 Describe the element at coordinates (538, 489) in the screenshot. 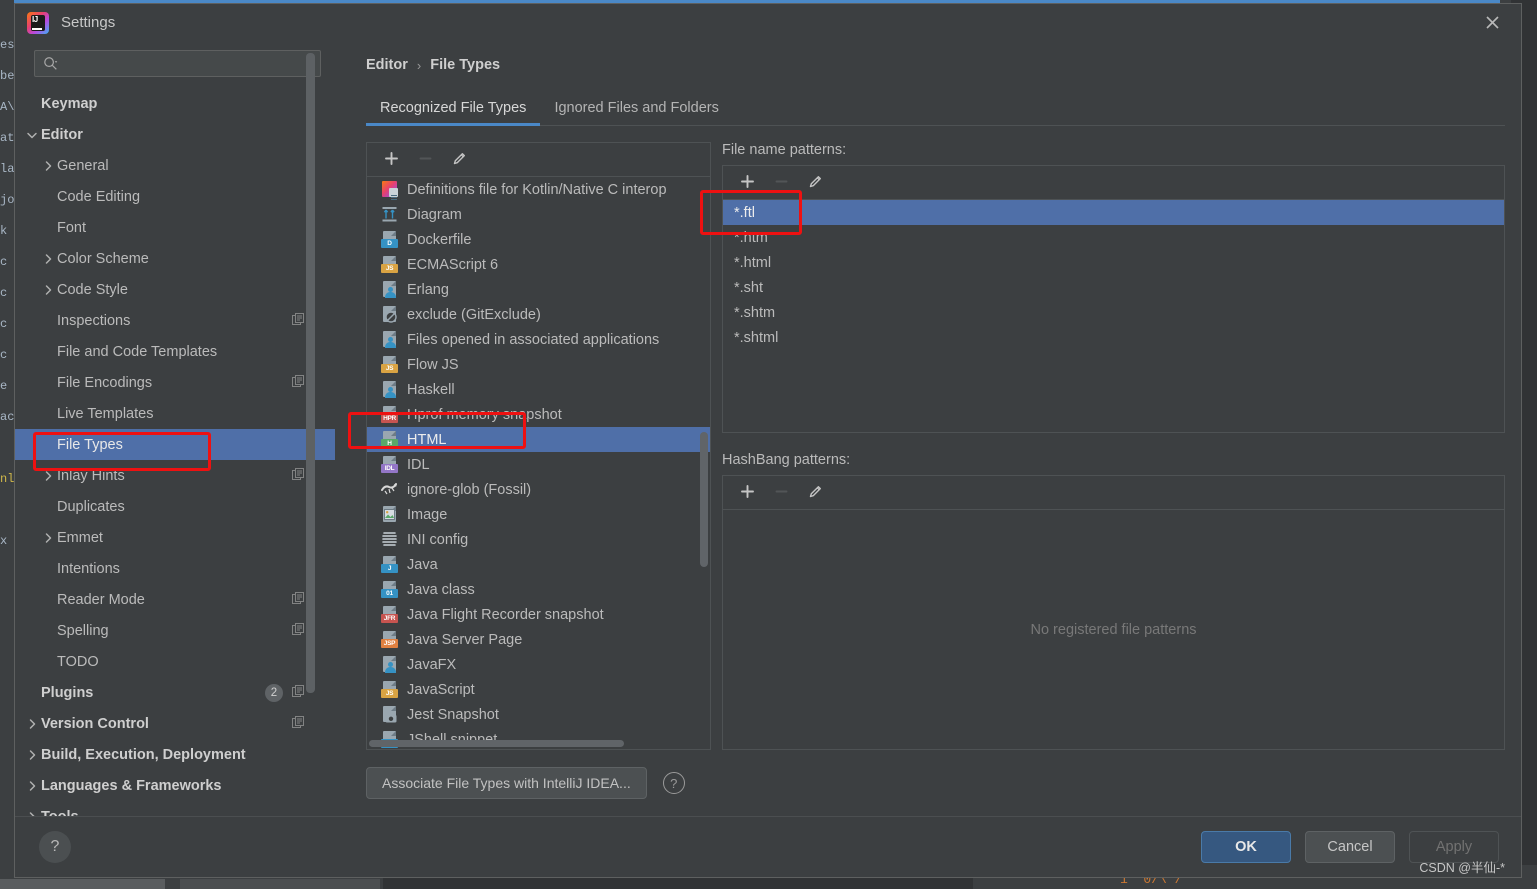

I see `file-type-row: ignore-glob (Fossil)` at that location.